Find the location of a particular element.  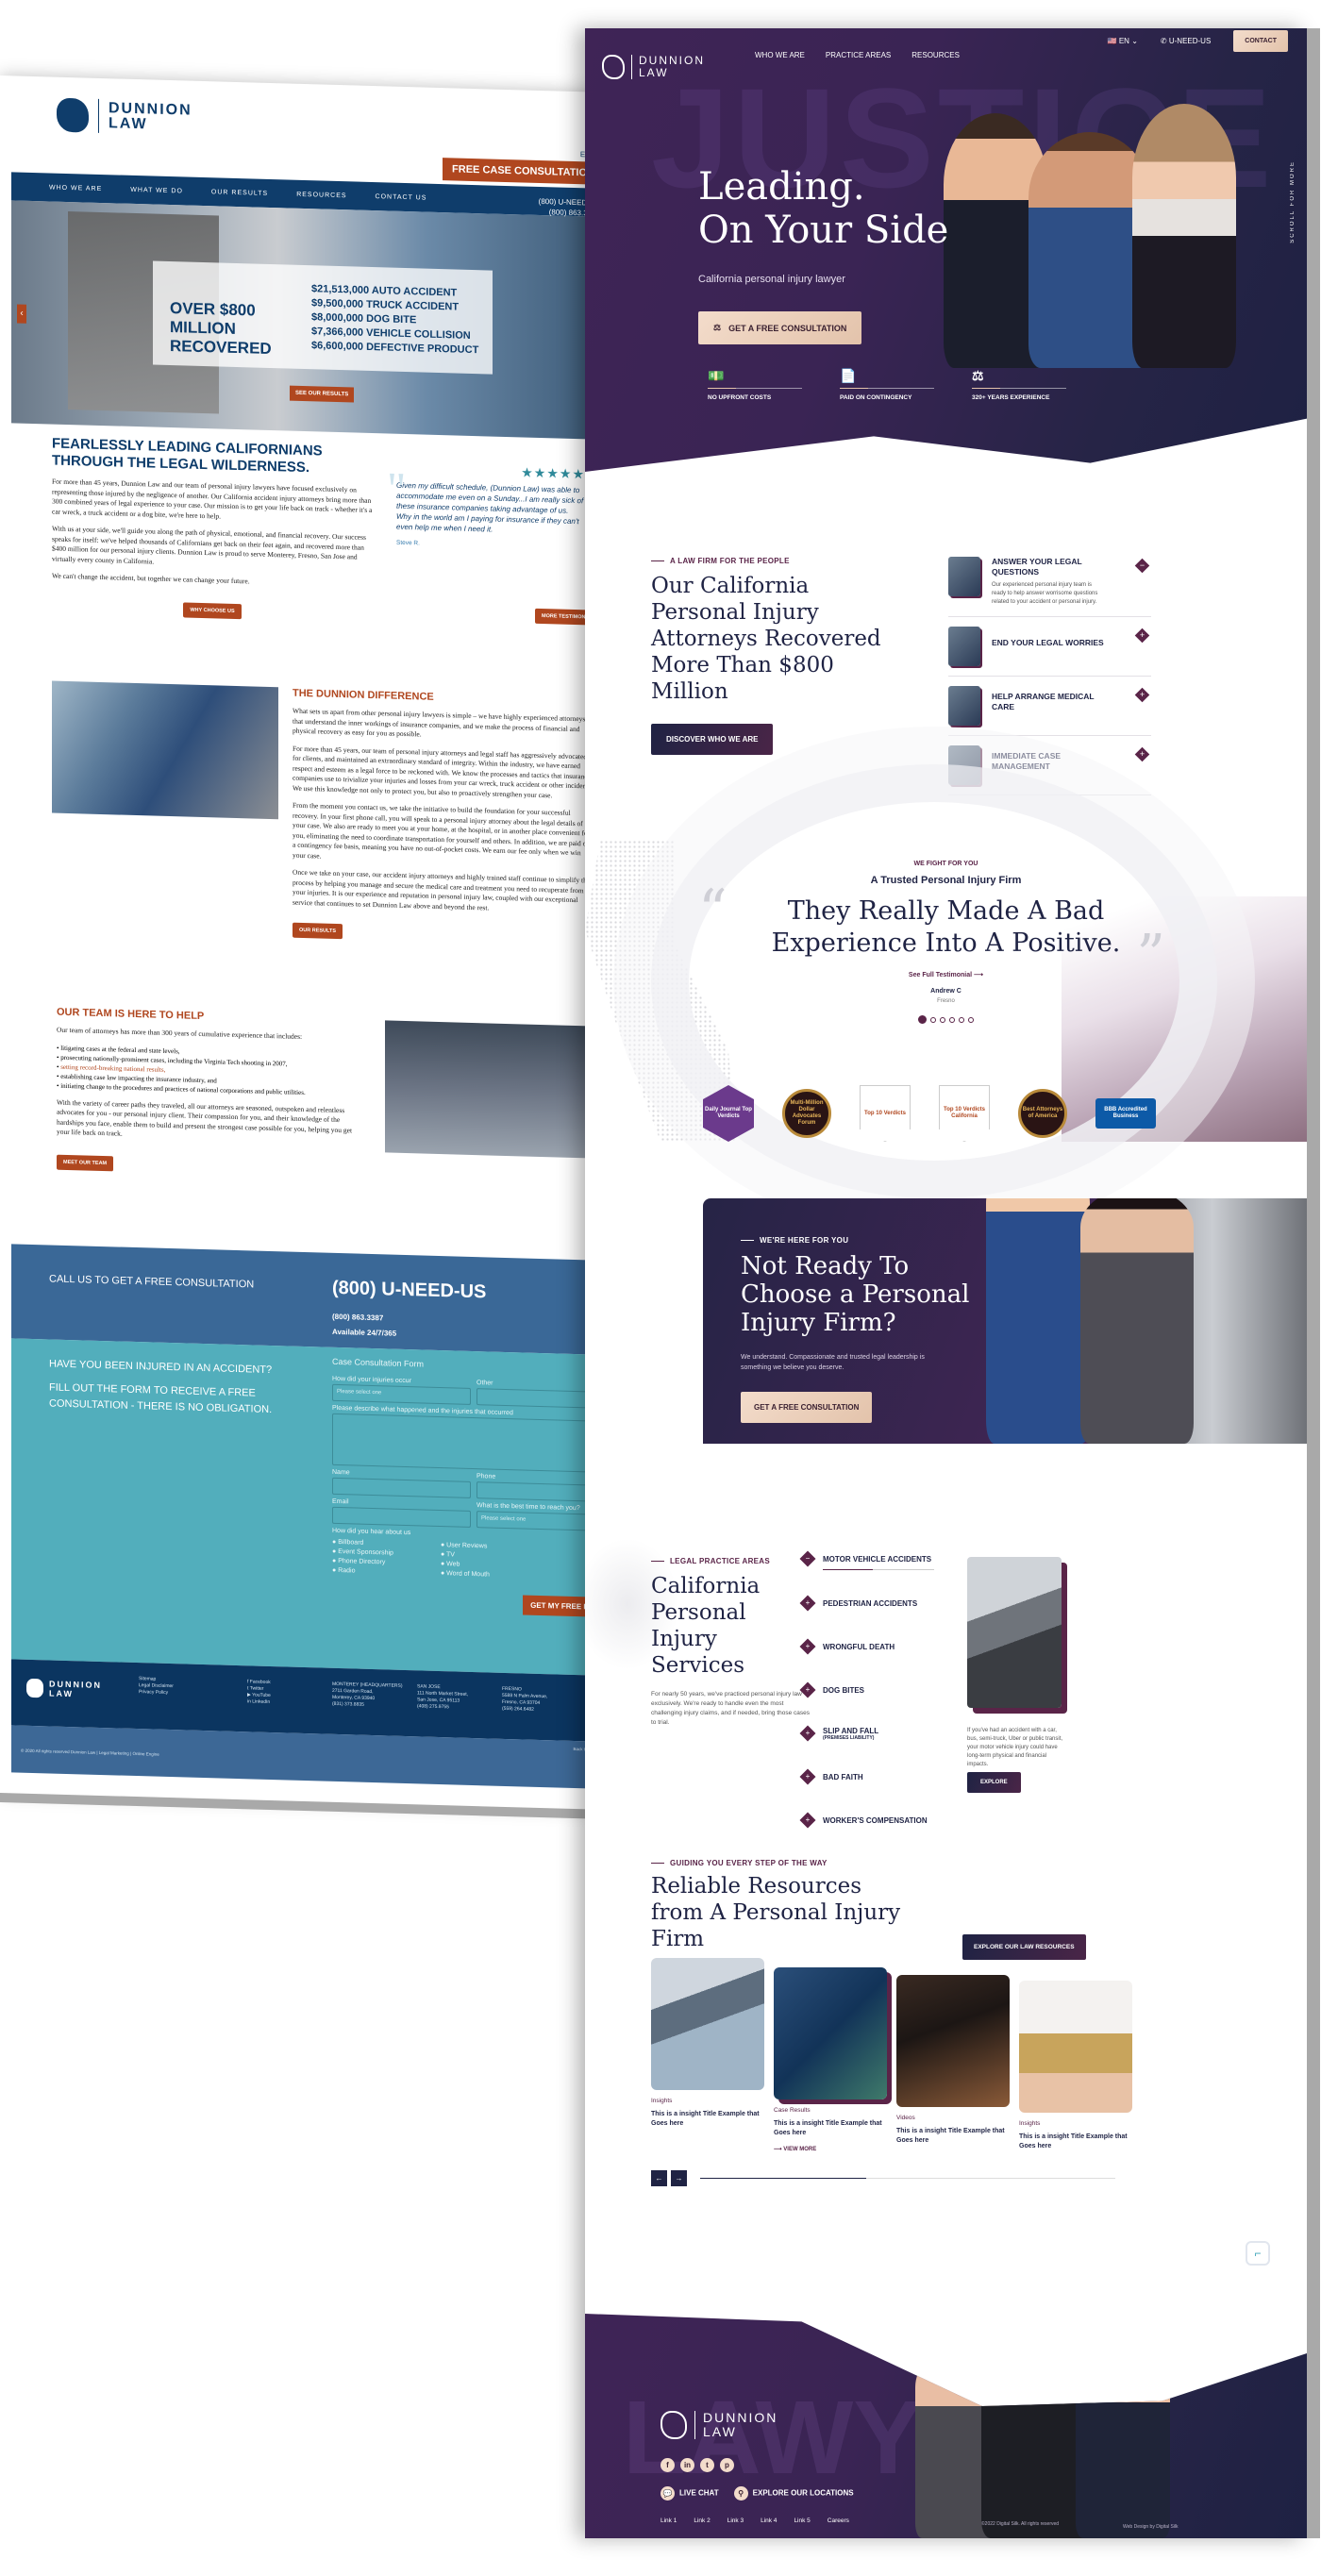

chat-widget-icon: ⌐ is located at coordinates (1258, 2253).